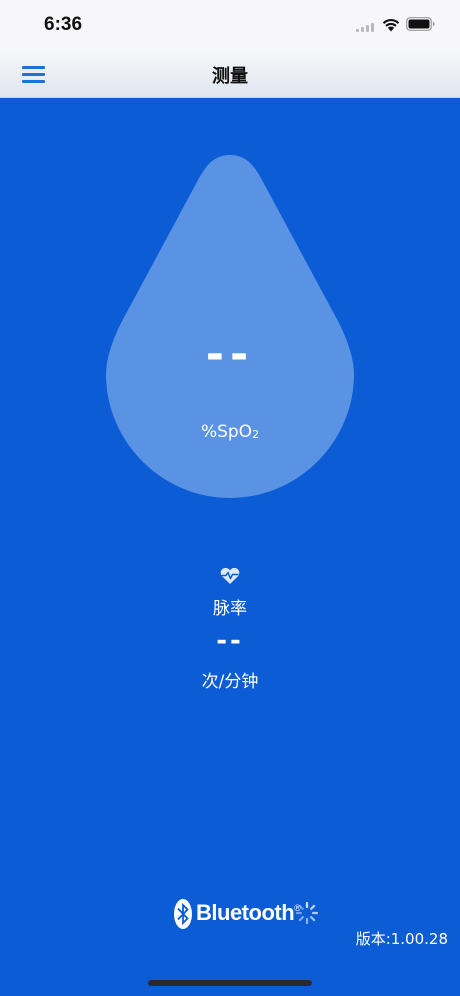  What do you see at coordinates (420, 24) in the screenshot?
I see `battery-icon` at bounding box center [420, 24].